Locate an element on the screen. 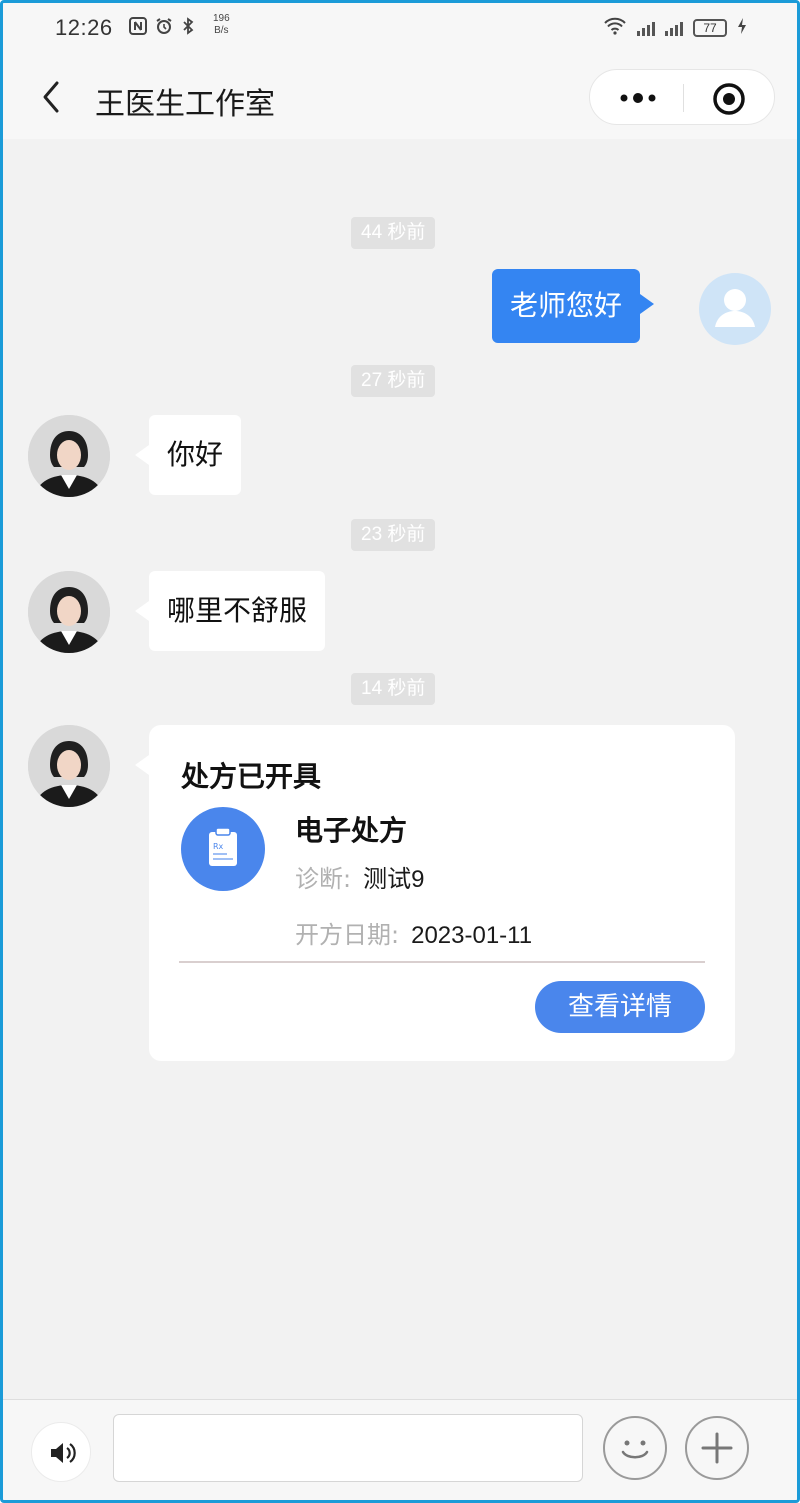  time-chip: 44 秒前 is located at coordinates (393, 233).